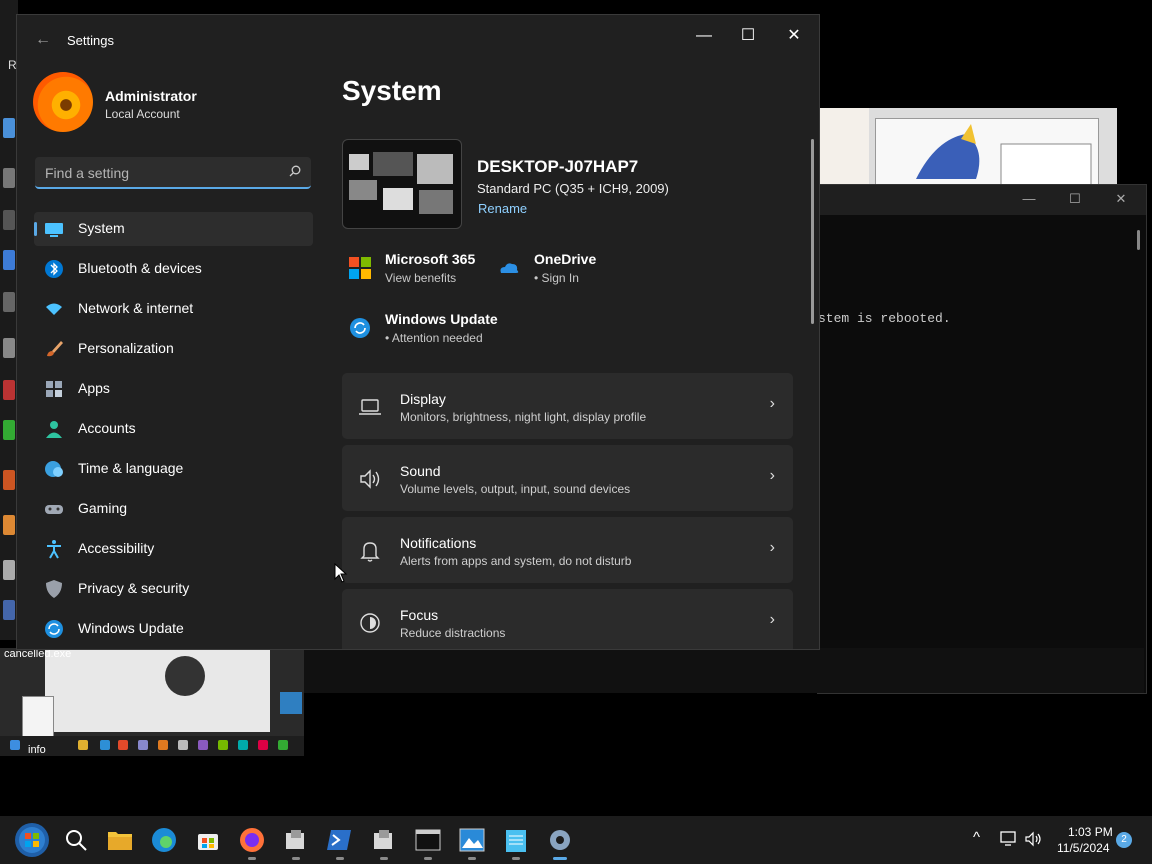 This screenshot has width=1152, height=864. What do you see at coordinates (37, 750) in the screenshot?
I see `nested-info-label: info` at bounding box center [37, 750].